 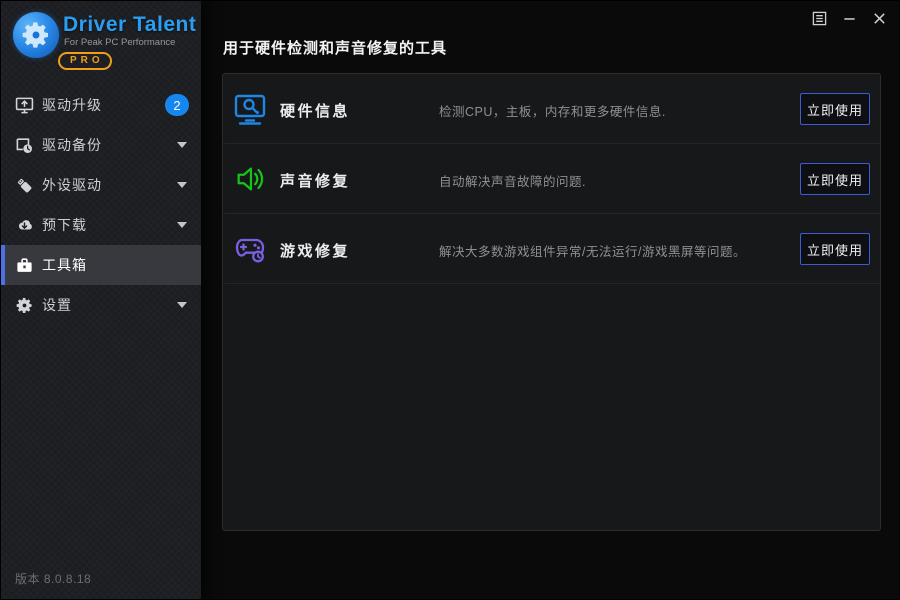 I want to click on sidebar-item-driver-upgrade: 驱动升级 2, so click(x=101, y=105).